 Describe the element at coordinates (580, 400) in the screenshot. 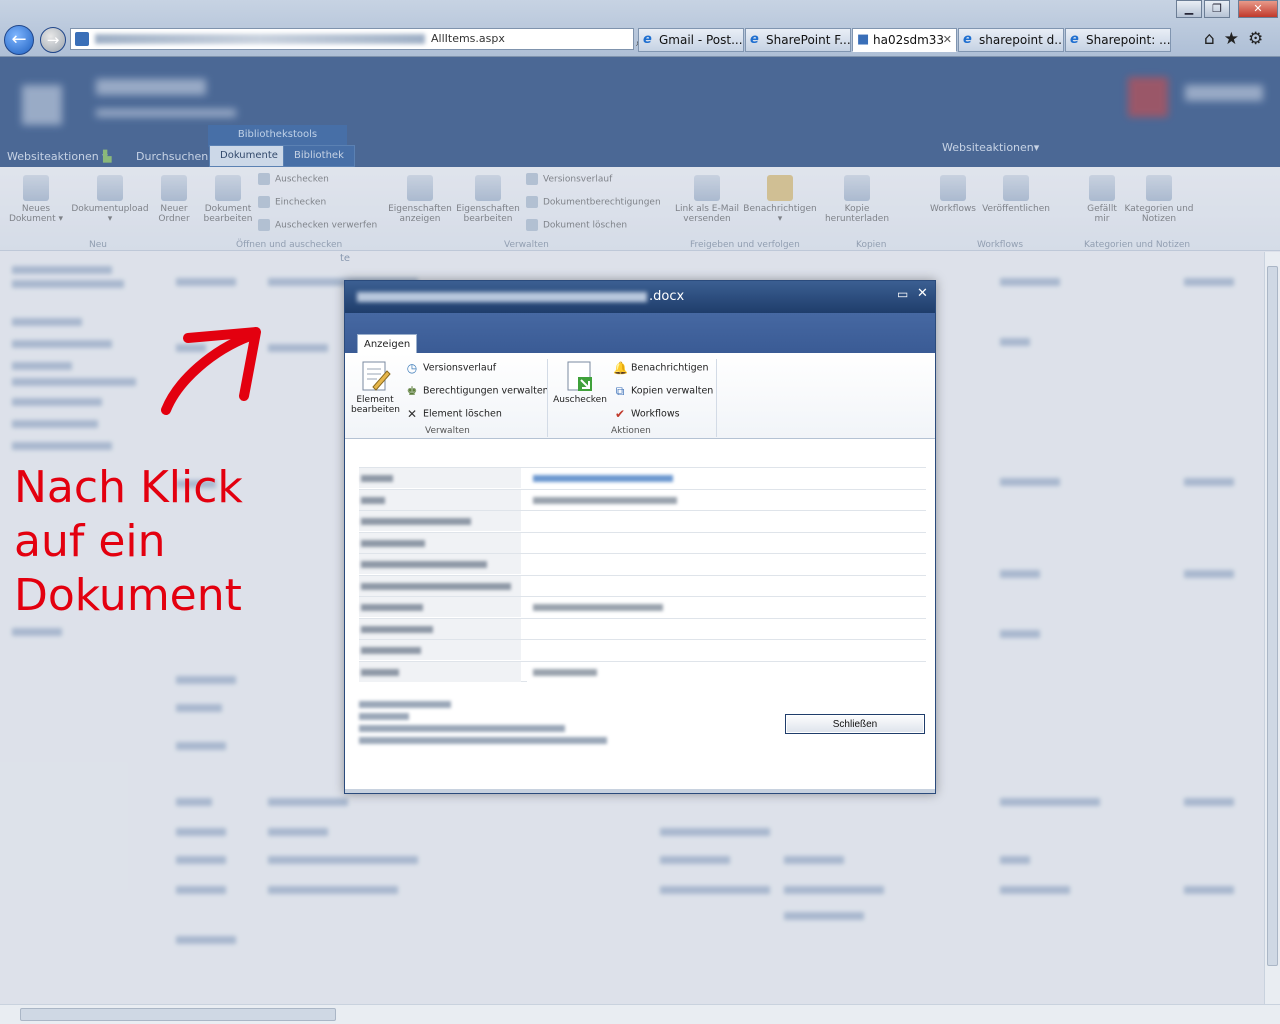

I see `checkout-label: Auschecken` at that location.